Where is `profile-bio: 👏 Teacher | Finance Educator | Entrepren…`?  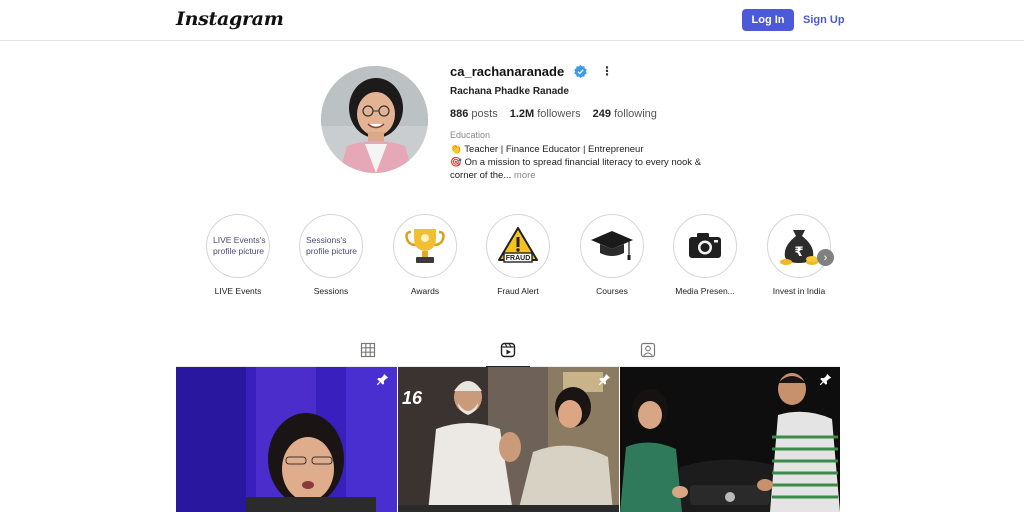 profile-bio: 👏 Teacher | Finance Educator | Entrepren… is located at coordinates (585, 162).